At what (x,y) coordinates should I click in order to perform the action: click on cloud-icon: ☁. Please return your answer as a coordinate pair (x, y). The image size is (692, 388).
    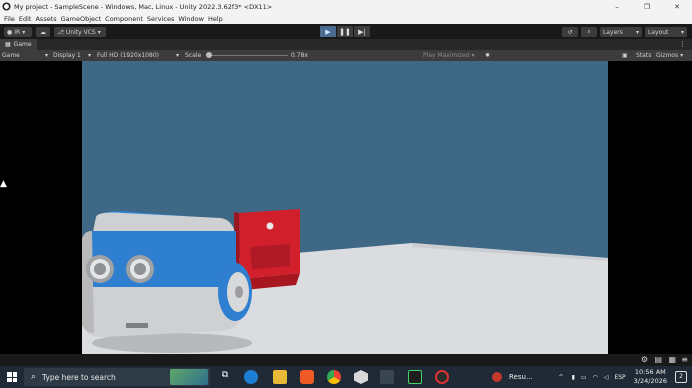
    Looking at the image, I should click on (43, 32).